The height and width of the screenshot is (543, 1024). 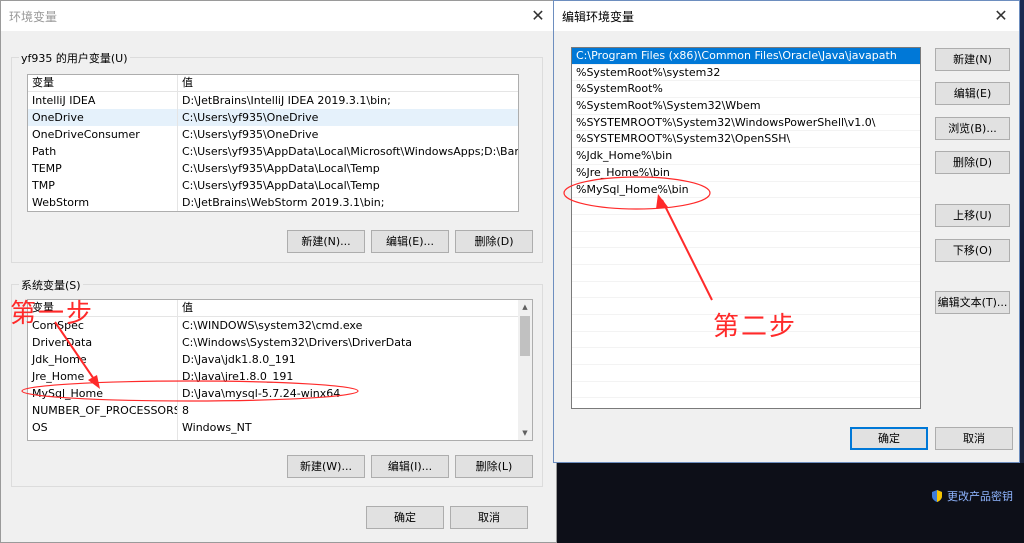 I want to click on step2-arrow-line, so click(x=687, y=250).